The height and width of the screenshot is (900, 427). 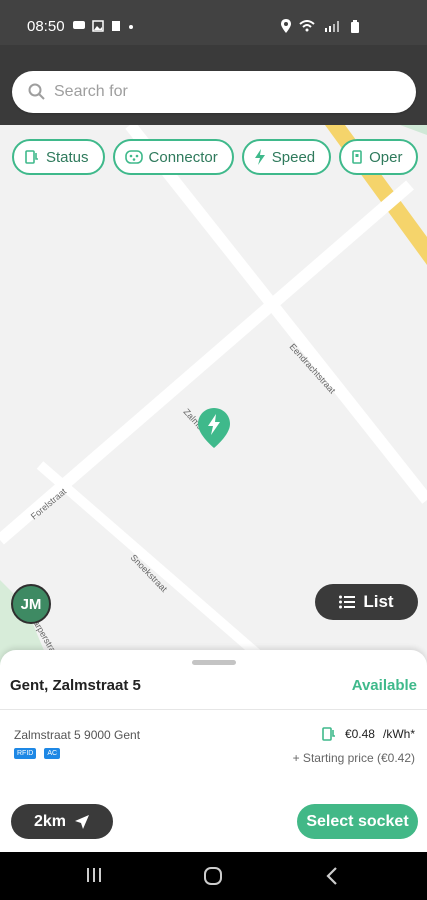 I want to click on station-badges: RFID AC, so click(x=37, y=753).